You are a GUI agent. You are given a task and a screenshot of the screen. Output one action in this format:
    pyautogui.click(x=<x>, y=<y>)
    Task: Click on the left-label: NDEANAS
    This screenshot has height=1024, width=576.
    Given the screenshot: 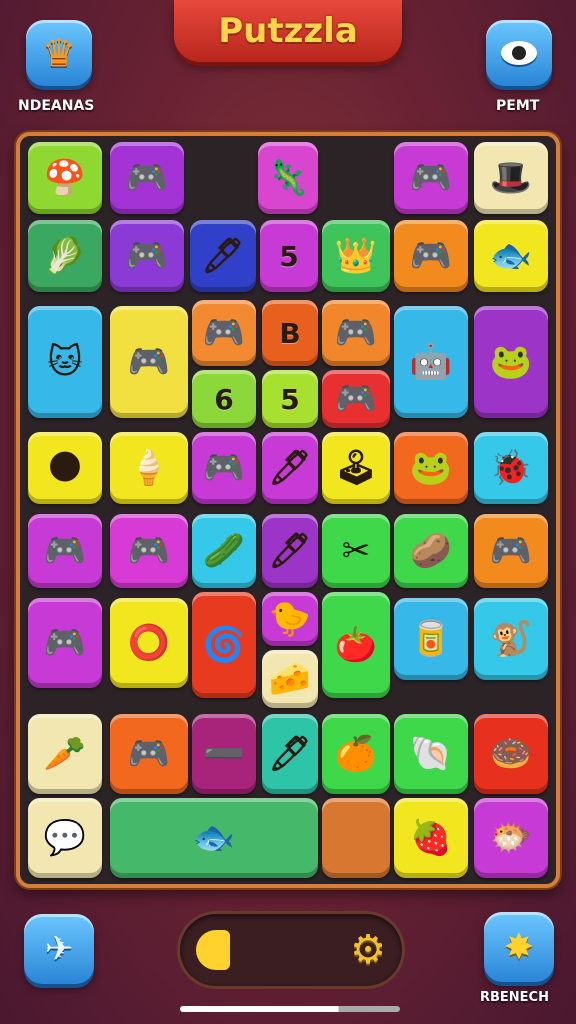 What is the action you would take?
    pyautogui.click(x=56, y=106)
    